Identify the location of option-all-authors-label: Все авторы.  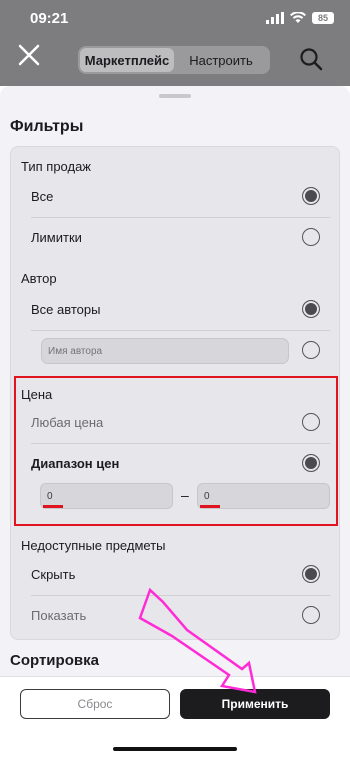
(66, 309).